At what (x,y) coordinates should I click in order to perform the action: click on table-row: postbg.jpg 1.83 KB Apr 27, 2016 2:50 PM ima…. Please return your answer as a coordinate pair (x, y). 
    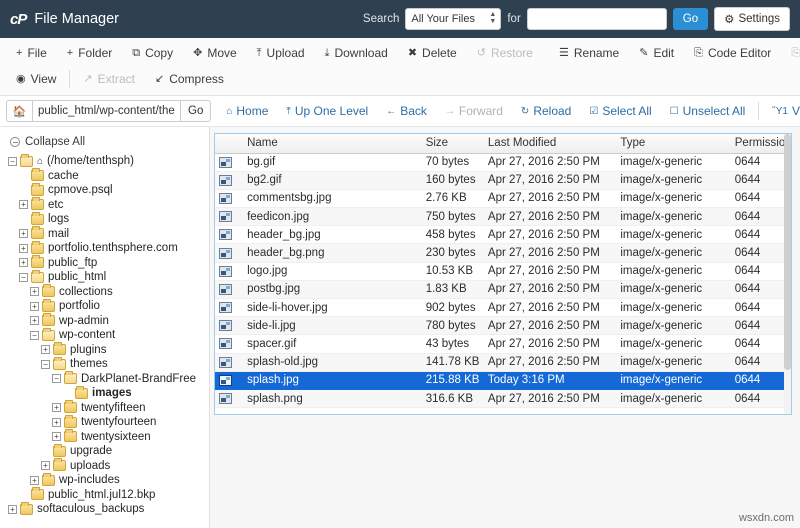
    Looking at the image, I should click on (503, 290).